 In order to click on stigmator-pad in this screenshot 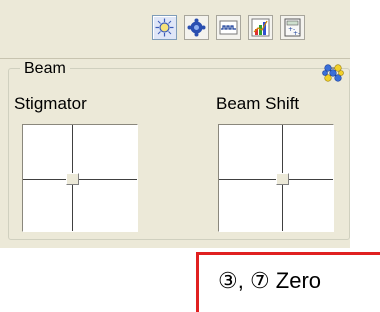, I will do `click(80, 178)`.